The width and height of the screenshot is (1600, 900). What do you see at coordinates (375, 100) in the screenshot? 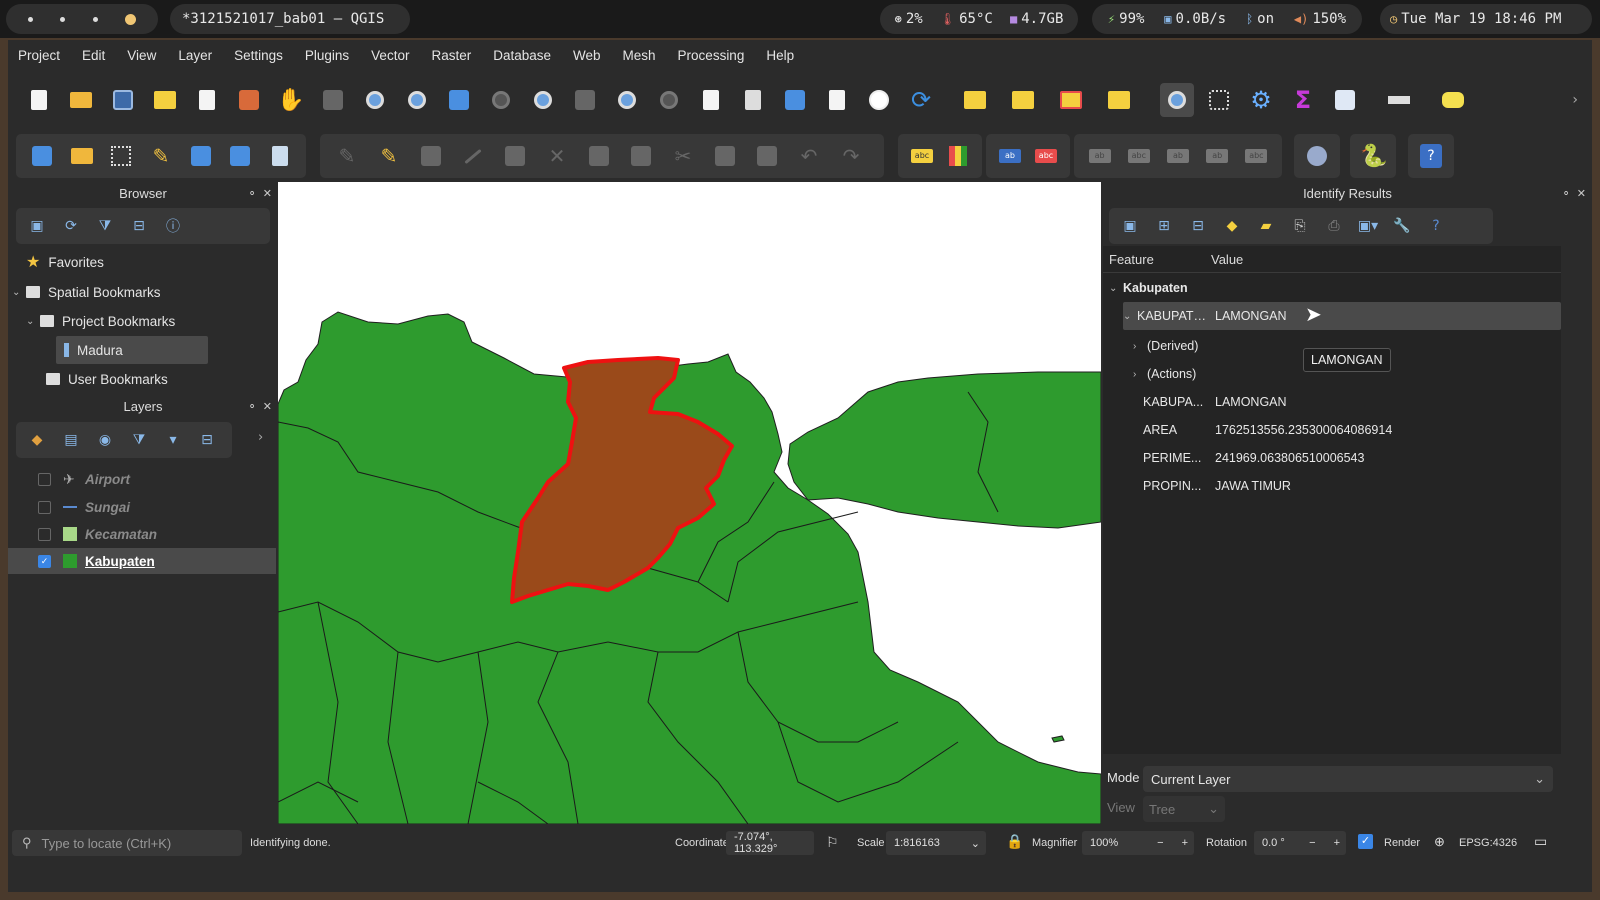
I see `zoom-in-button` at bounding box center [375, 100].